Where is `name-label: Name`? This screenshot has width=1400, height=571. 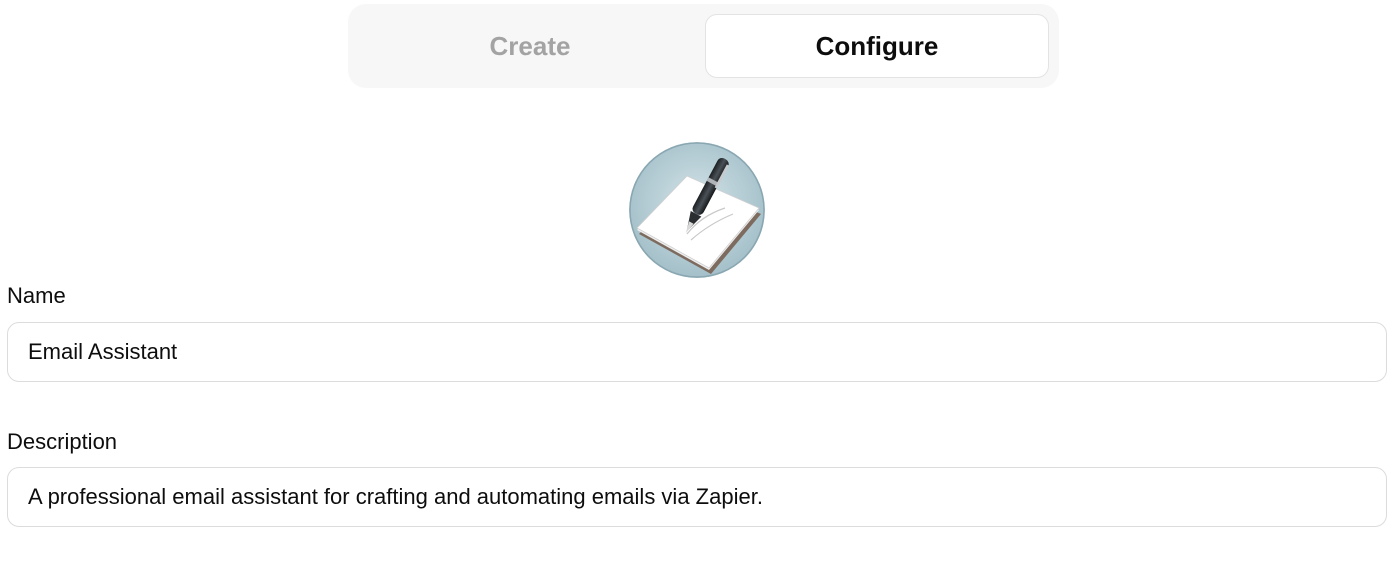 name-label: Name is located at coordinates (36, 295).